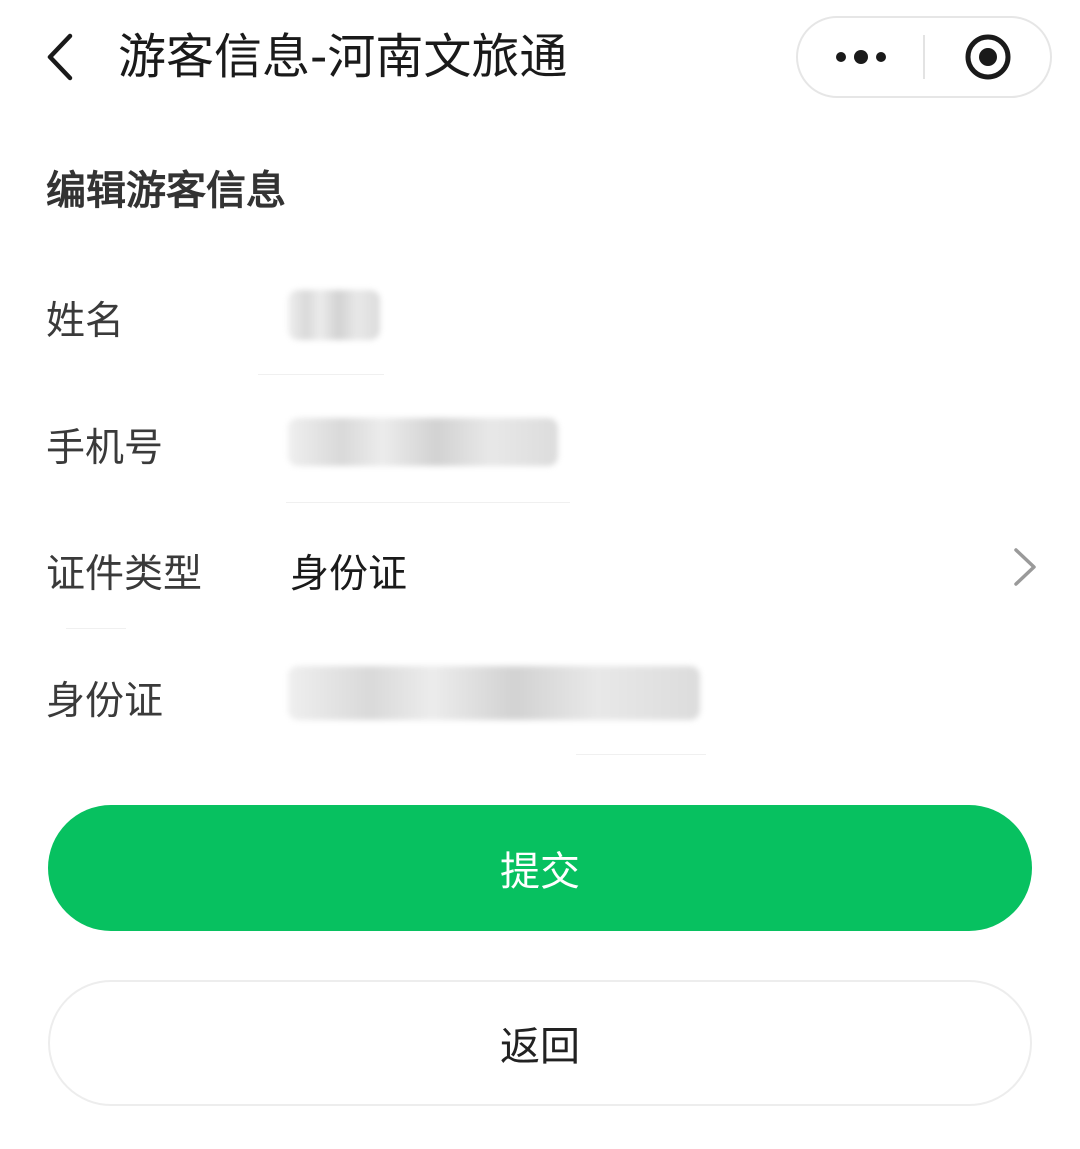 The width and height of the screenshot is (1080, 1149). Describe the element at coordinates (321, 374) in the screenshot. I see `name-divider` at that location.